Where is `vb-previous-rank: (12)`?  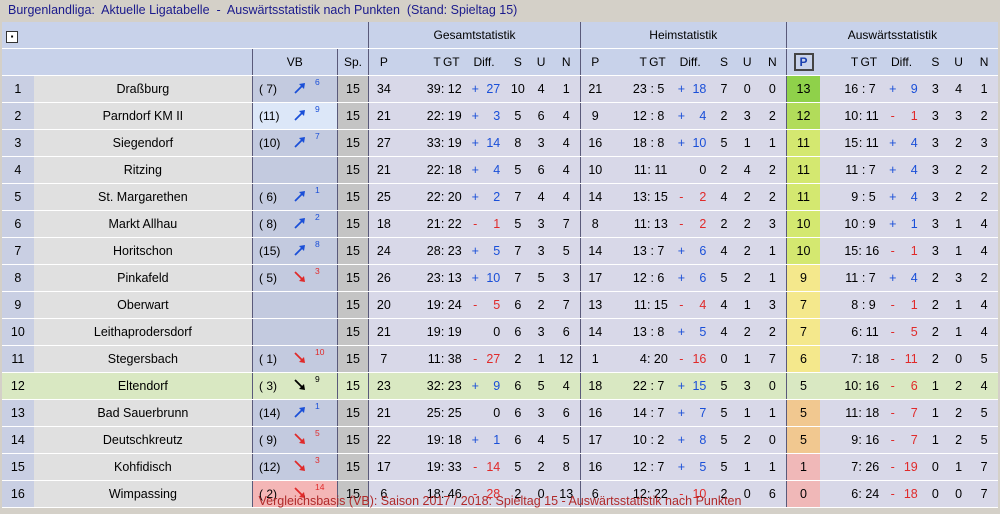 vb-previous-rank: (12) is located at coordinates (270, 467).